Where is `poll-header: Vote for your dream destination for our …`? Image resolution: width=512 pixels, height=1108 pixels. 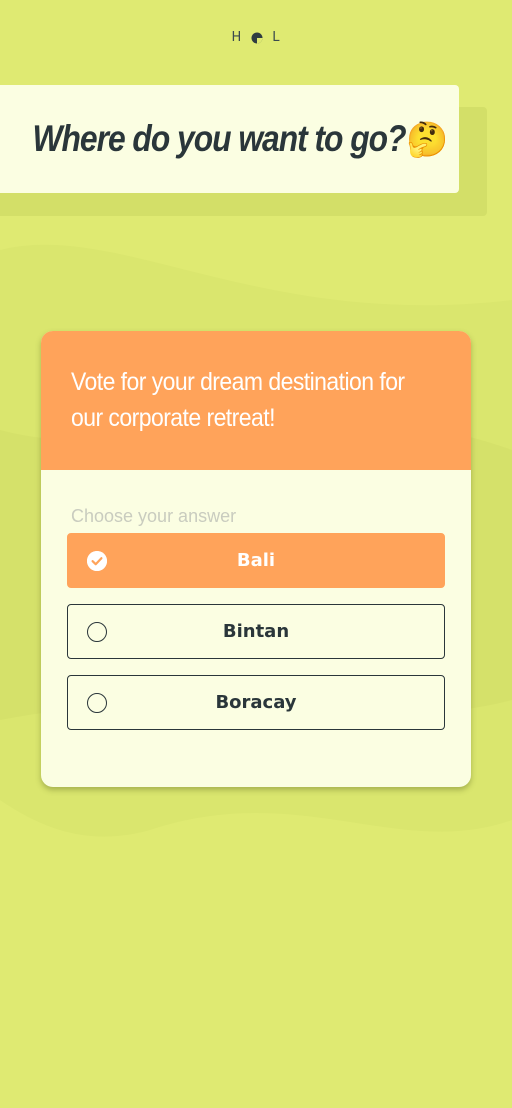 poll-header: Vote for your dream destination for our … is located at coordinates (256, 400).